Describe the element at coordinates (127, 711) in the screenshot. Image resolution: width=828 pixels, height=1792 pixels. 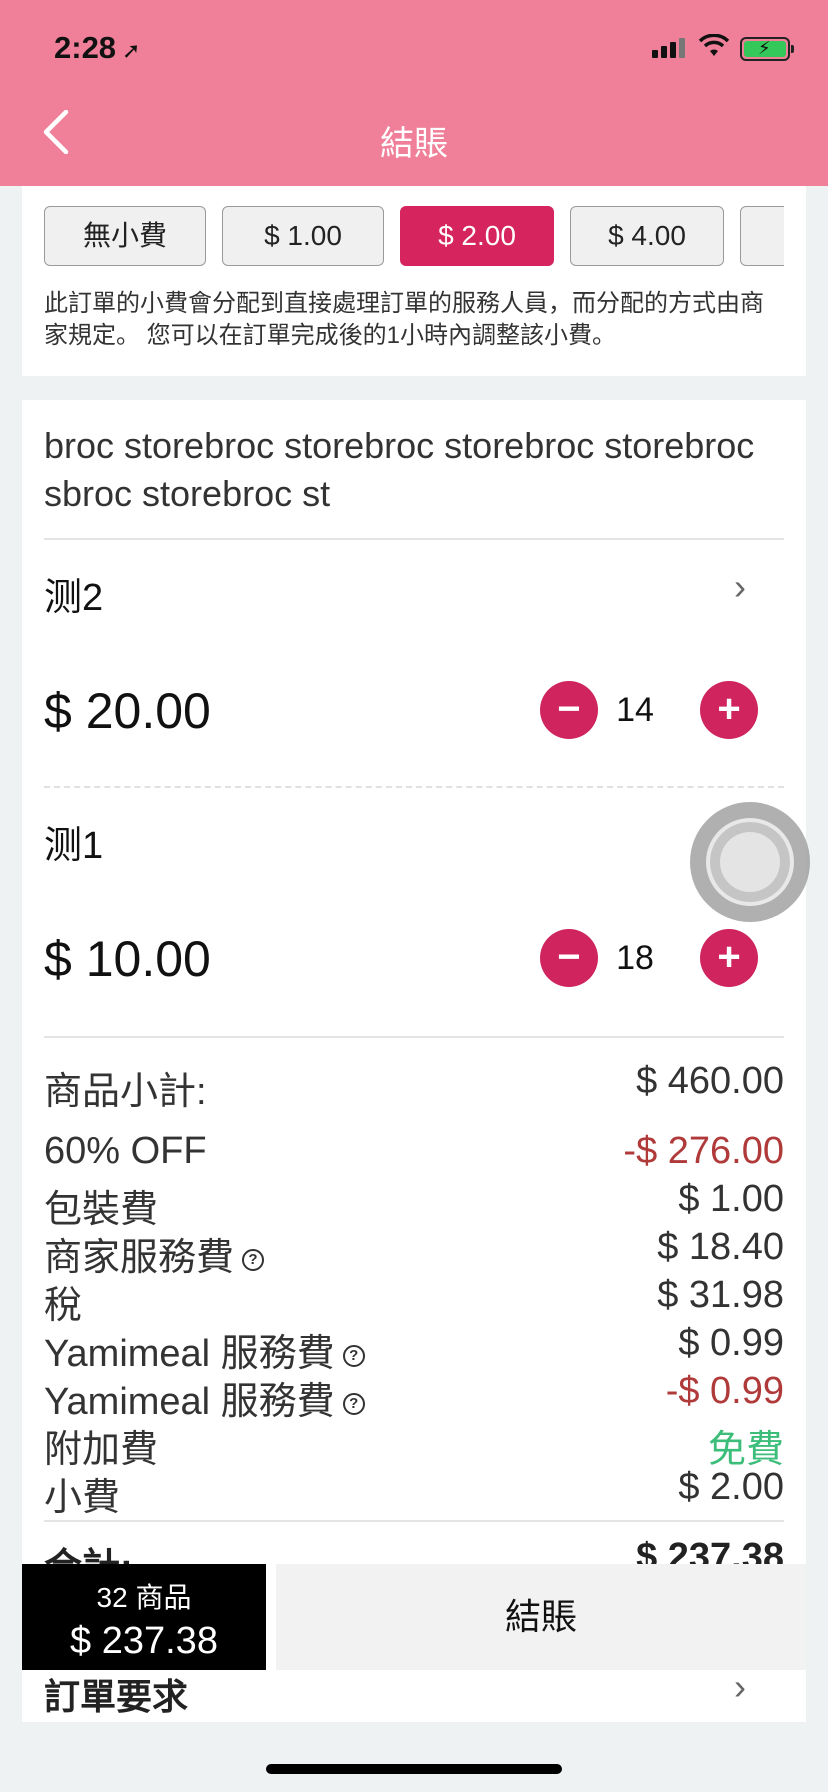
I see `item-price: $ 20.00` at that location.